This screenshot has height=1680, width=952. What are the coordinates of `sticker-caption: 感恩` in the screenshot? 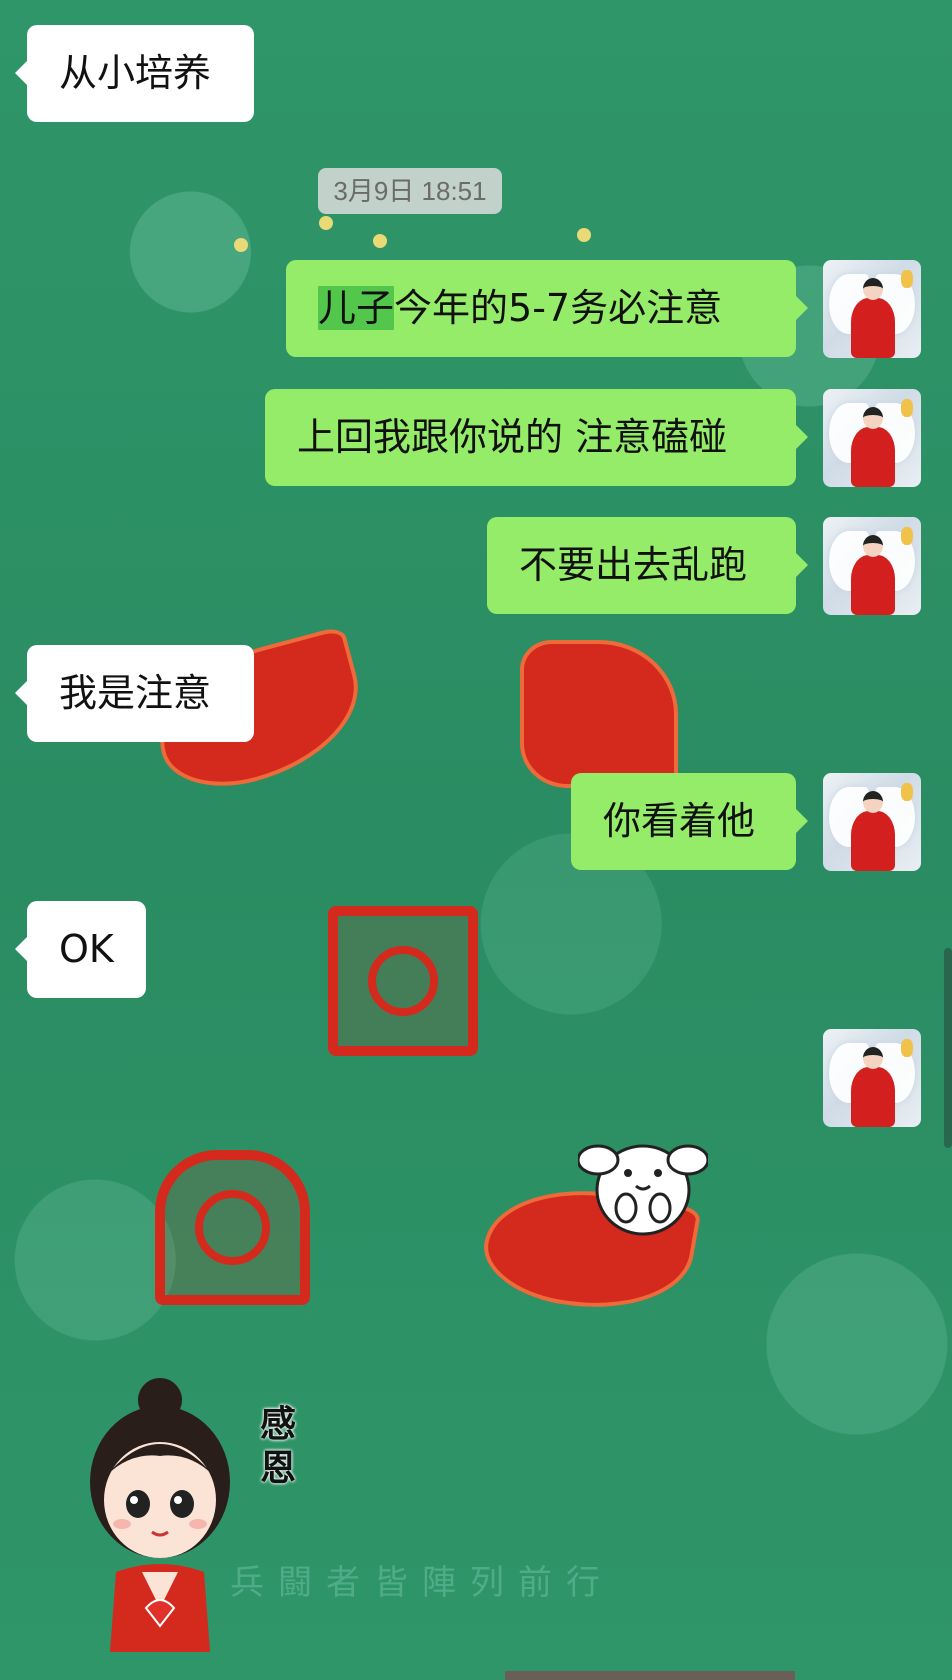 It's located at (278, 1446).